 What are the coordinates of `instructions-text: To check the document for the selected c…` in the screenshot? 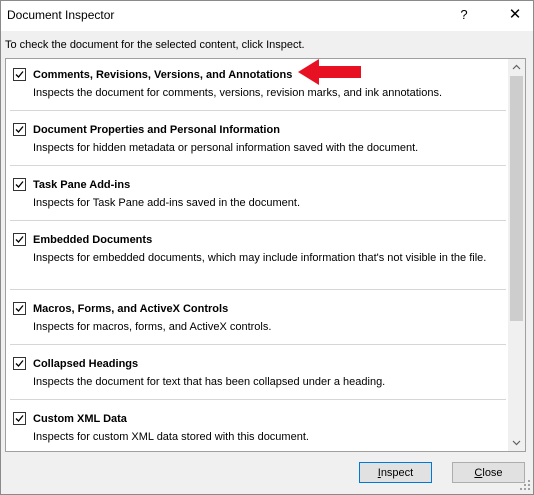 It's located at (155, 45).